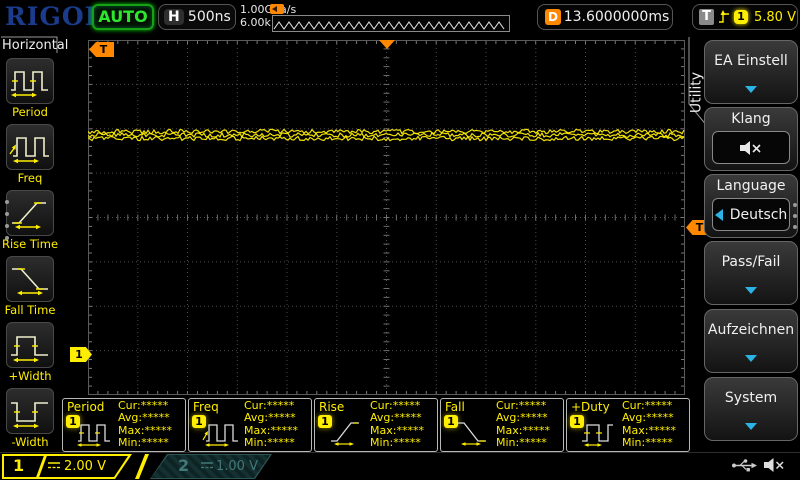  I want to click on language-button: Language Deutsch, so click(751, 206).